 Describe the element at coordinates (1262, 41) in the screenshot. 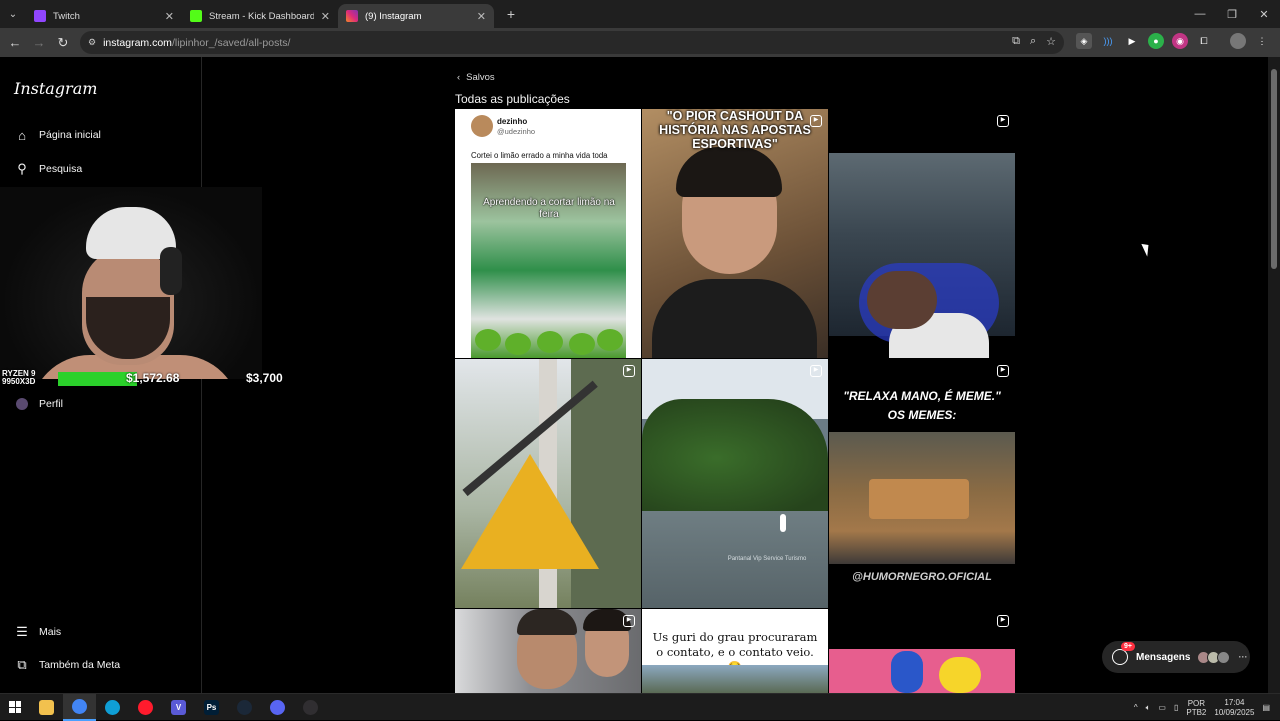

I see `chrome-menu-icon: ⋮` at that location.